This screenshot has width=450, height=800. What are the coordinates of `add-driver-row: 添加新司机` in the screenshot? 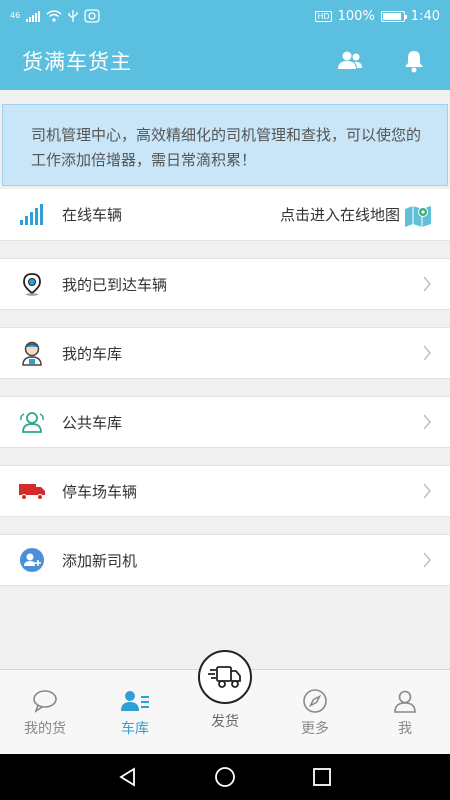 It's located at (225, 560).